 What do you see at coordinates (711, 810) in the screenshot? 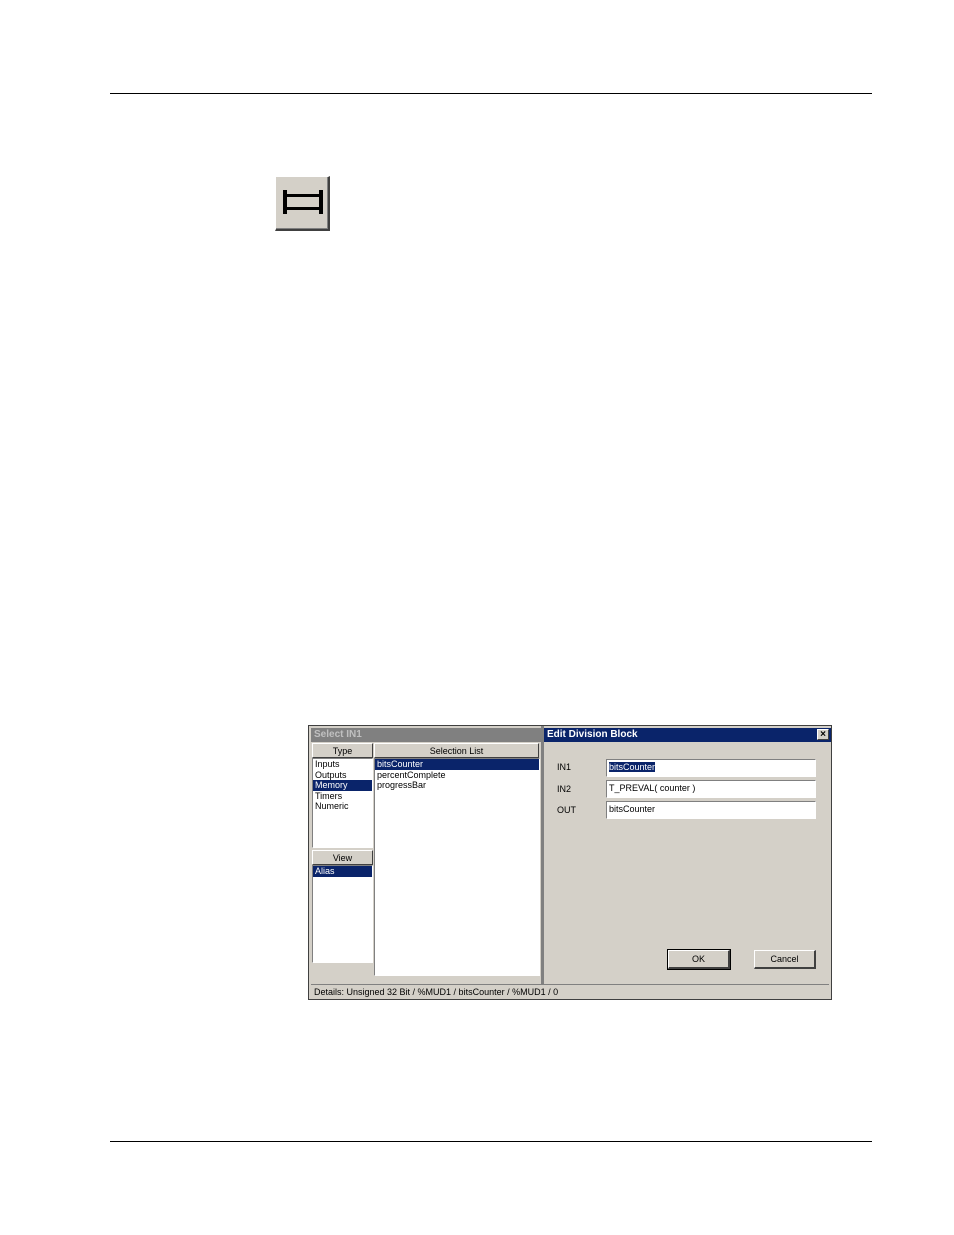
I see `out-input: bitsCounter` at bounding box center [711, 810].